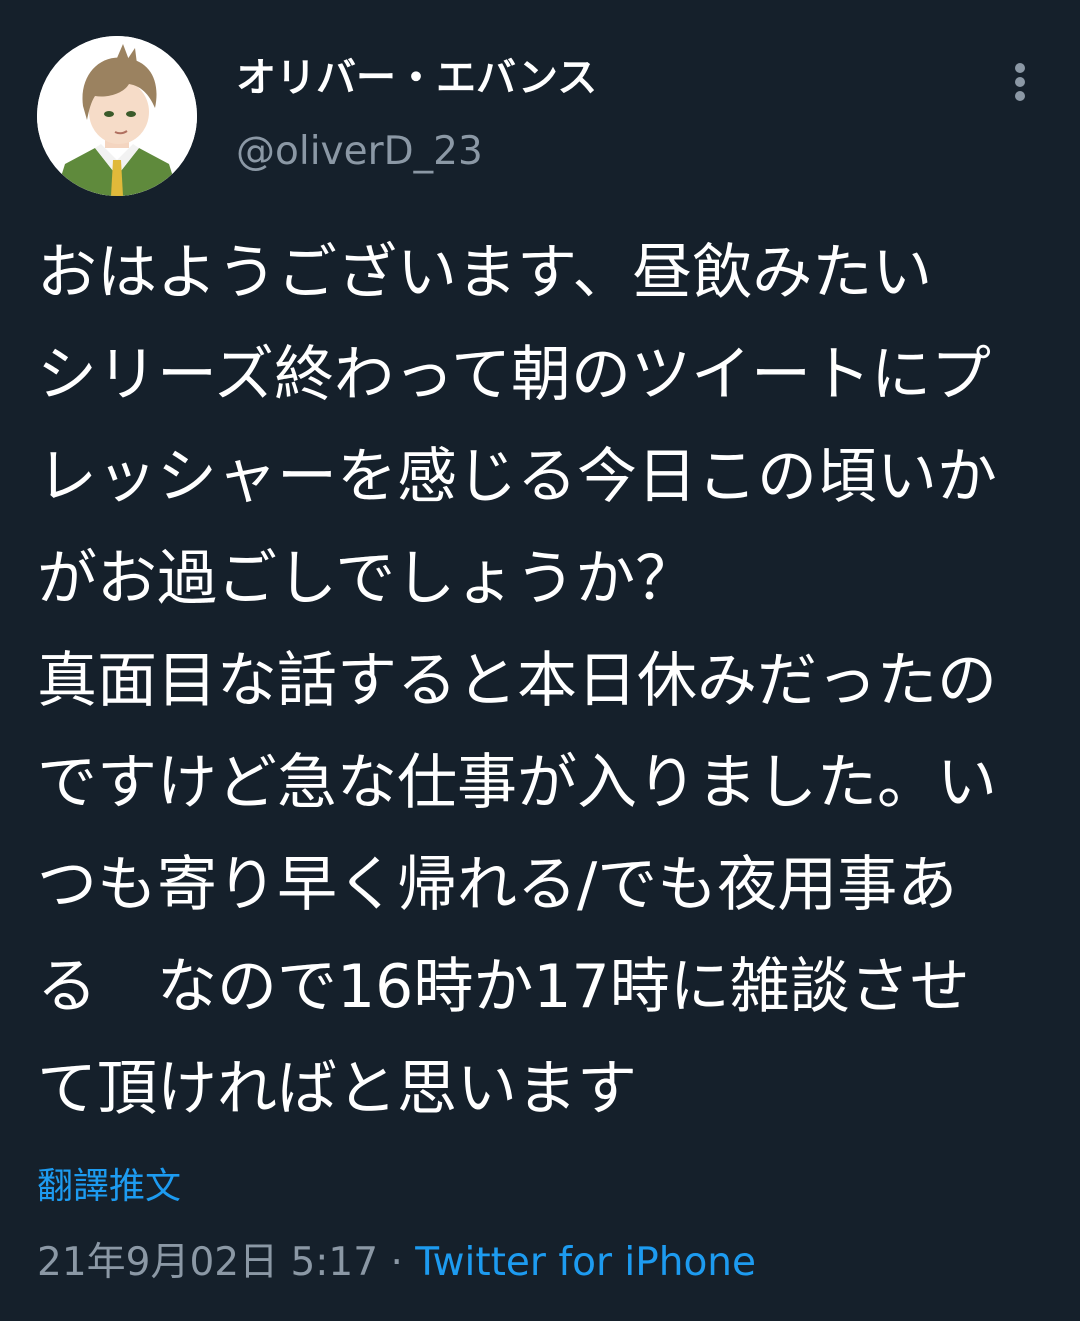  Describe the element at coordinates (585, 1262) in the screenshot. I see `source-link: Twitter for iPhone` at that location.